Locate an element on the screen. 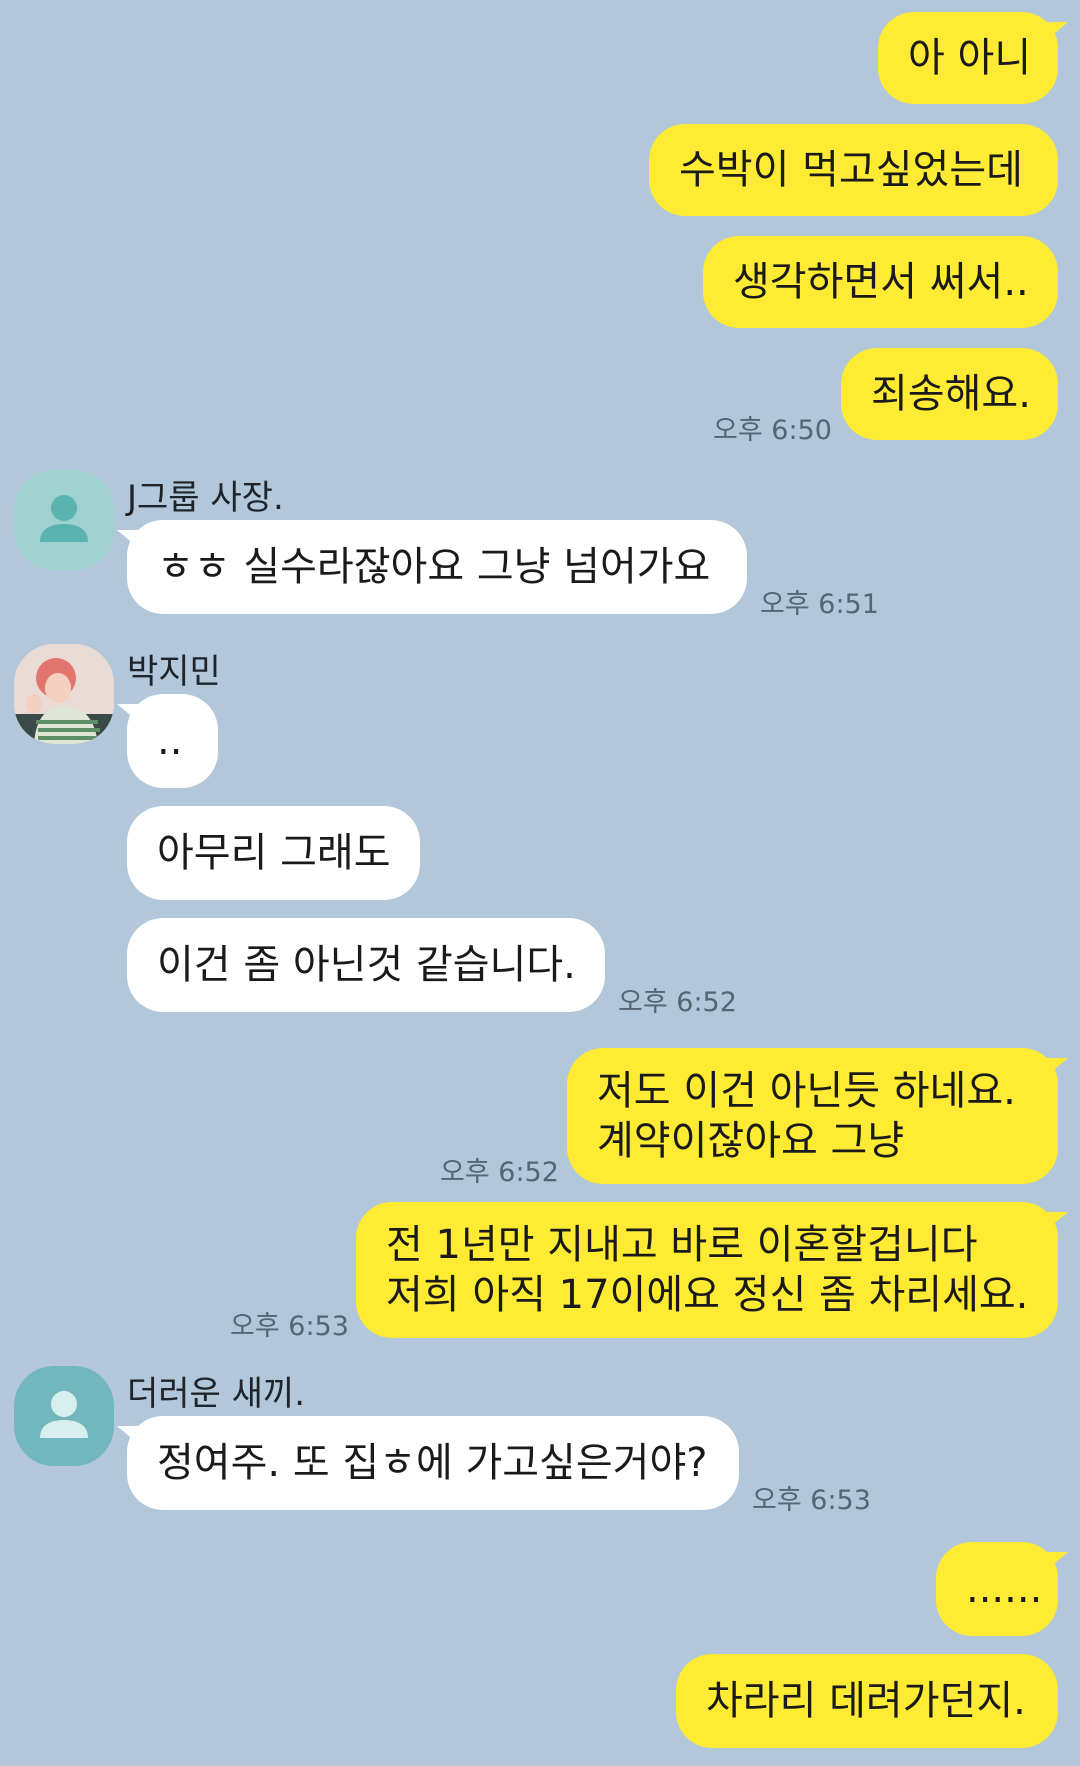  message-text-line: 전 1년만 지내고 바로 이혼할겁니다 is located at coordinates (682, 1245).